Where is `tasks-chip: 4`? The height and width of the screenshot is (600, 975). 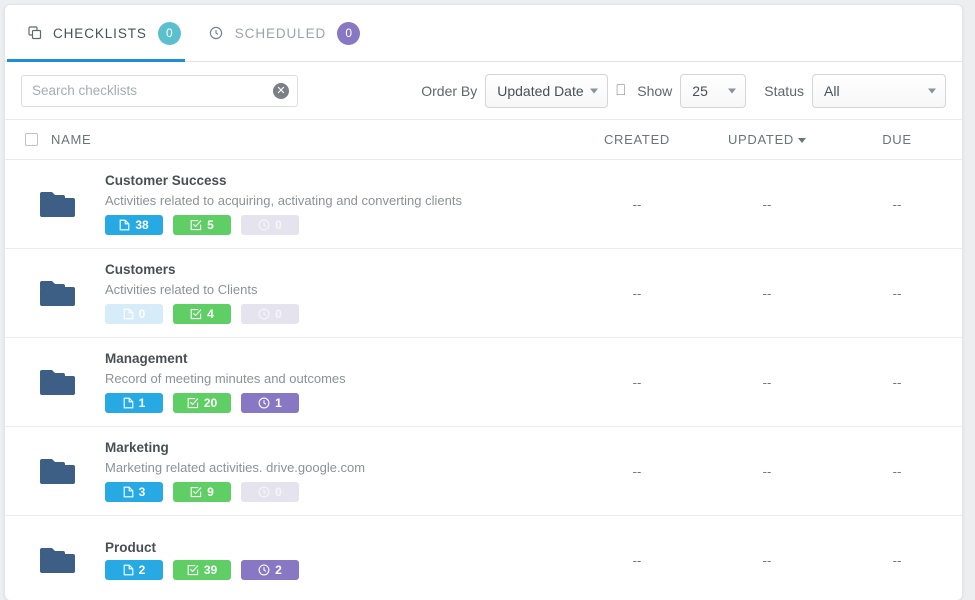 tasks-chip: 4 is located at coordinates (202, 314).